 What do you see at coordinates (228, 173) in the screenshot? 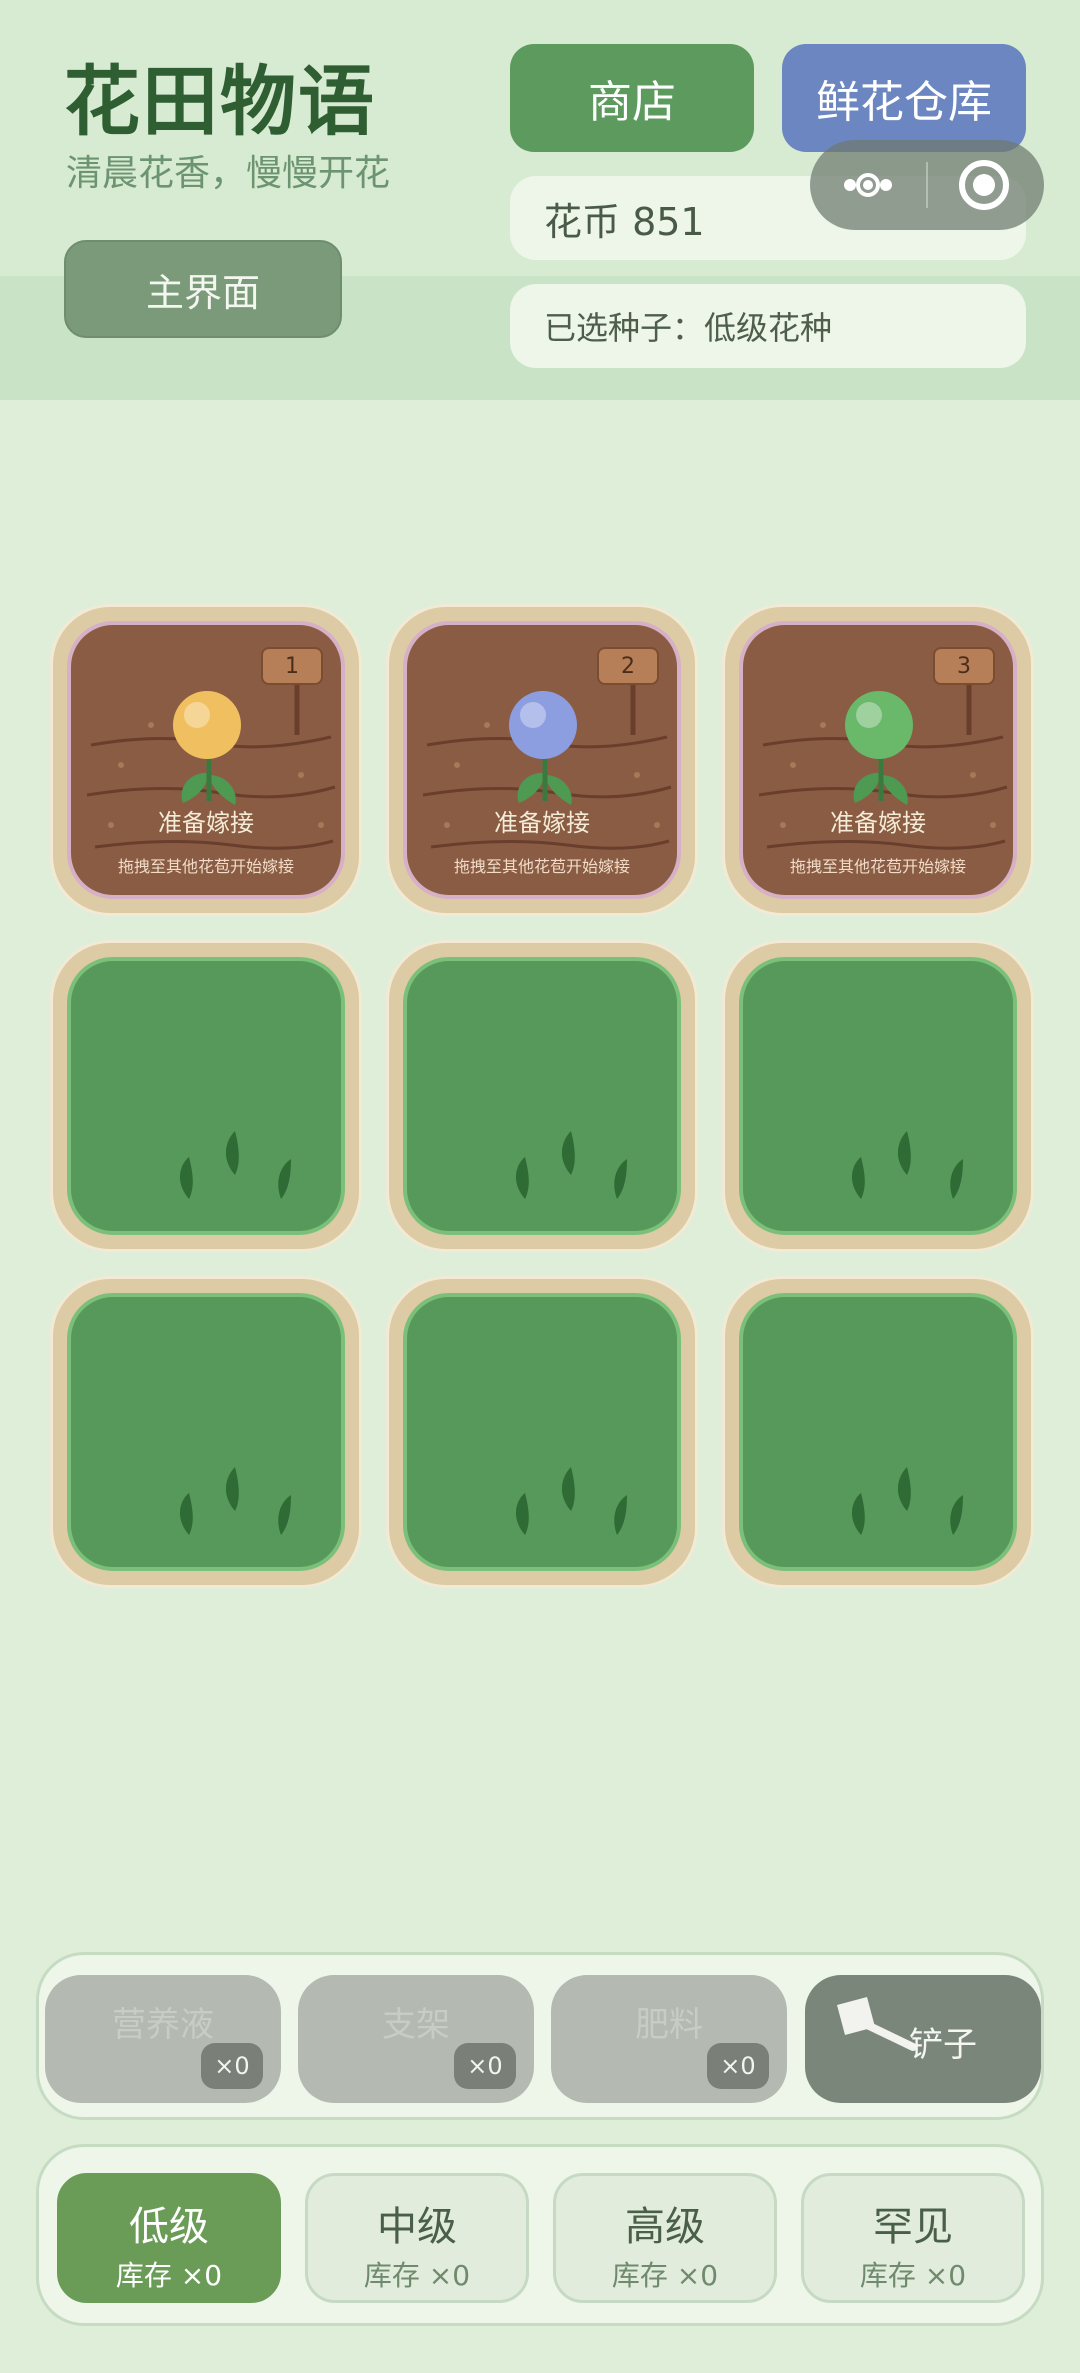
I see `app-subtitle: 清晨花香，慢慢开花` at bounding box center [228, 173].